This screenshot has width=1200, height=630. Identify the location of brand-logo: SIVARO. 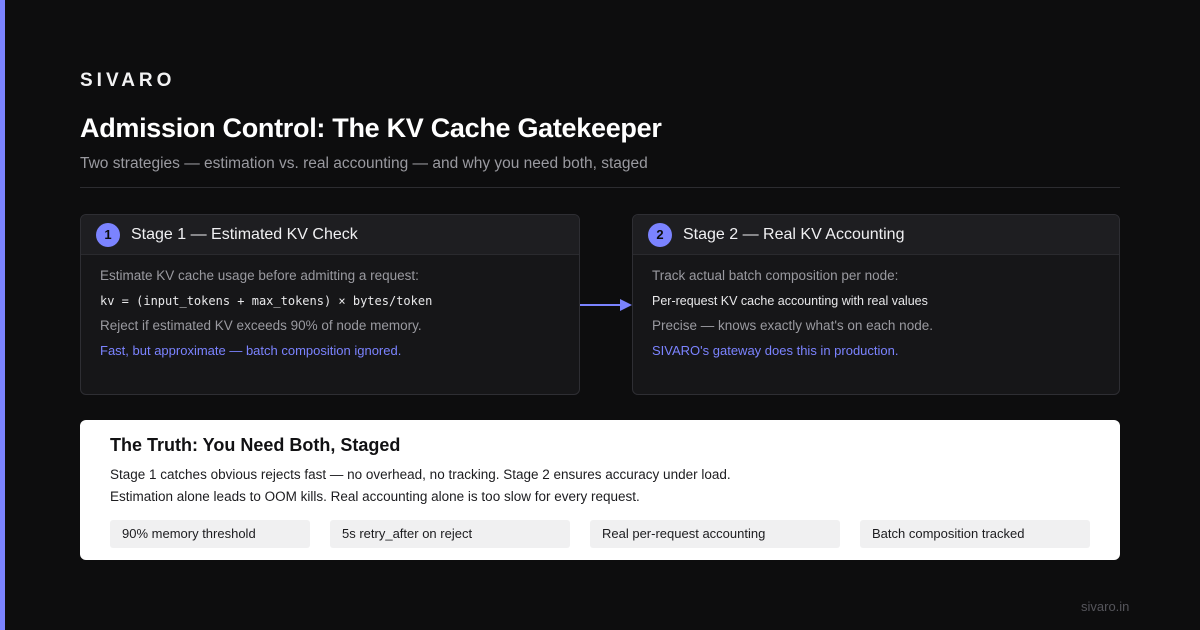
(128, 80).